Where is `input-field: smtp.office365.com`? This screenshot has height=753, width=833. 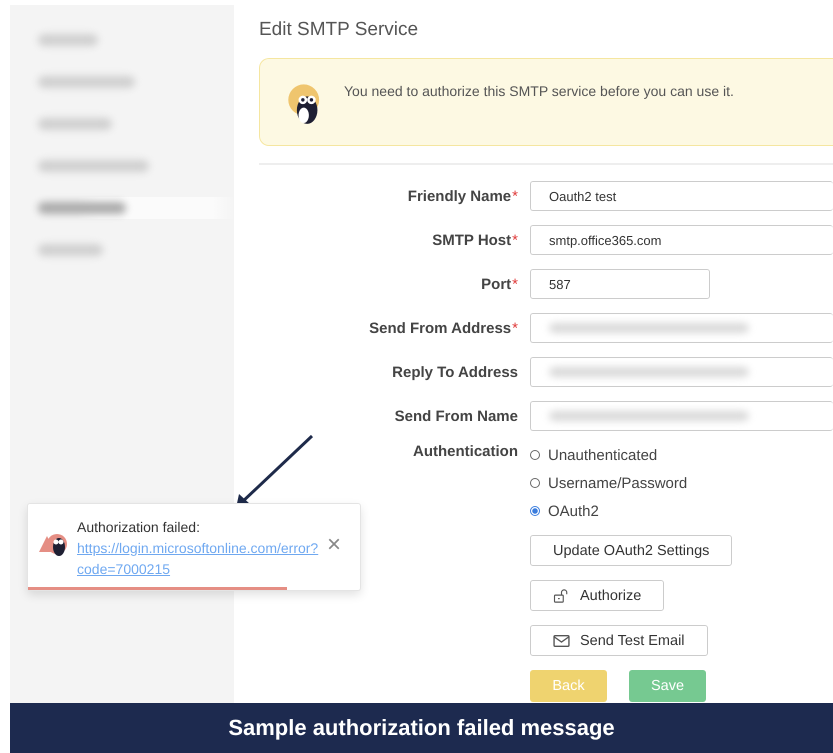
input-field: smtp.office365.com is located at coordinates (681, 240).